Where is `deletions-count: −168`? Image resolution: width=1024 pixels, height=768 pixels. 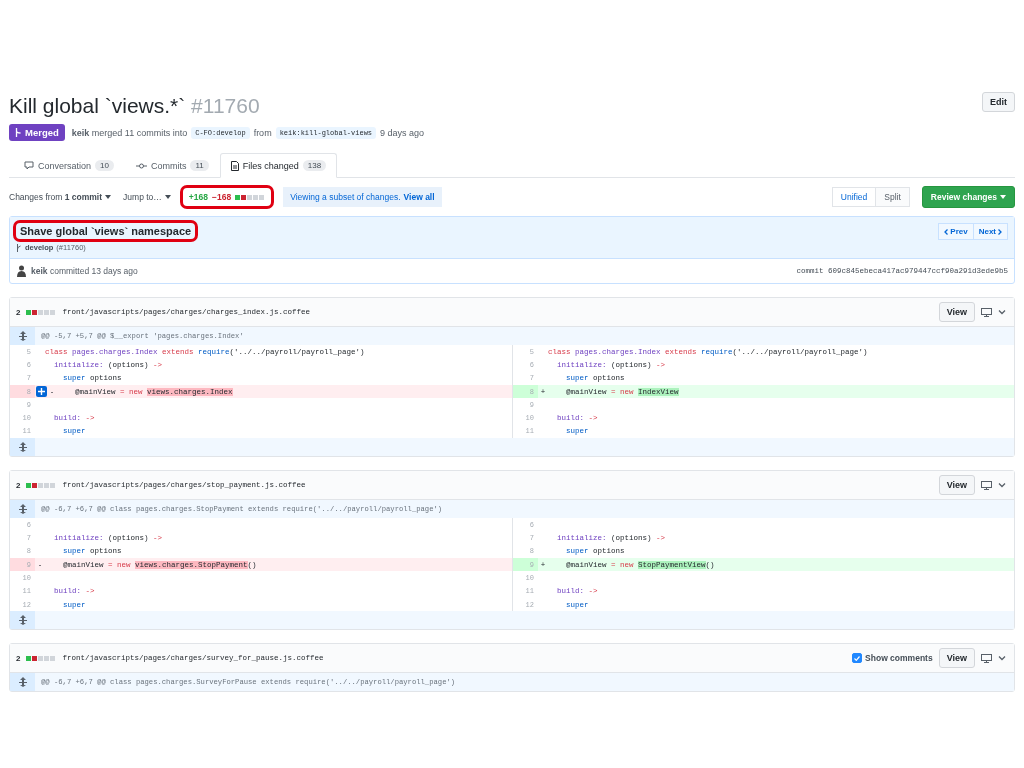
deletions-count: −168 is located at coordinates (222, 197).